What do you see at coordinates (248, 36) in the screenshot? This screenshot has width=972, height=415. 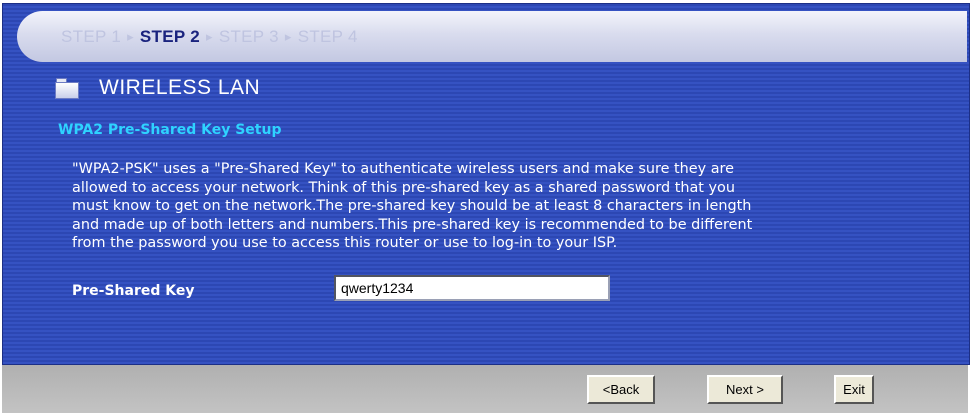 I see `step-3: STEP 3` at bounding box center [248, 36].